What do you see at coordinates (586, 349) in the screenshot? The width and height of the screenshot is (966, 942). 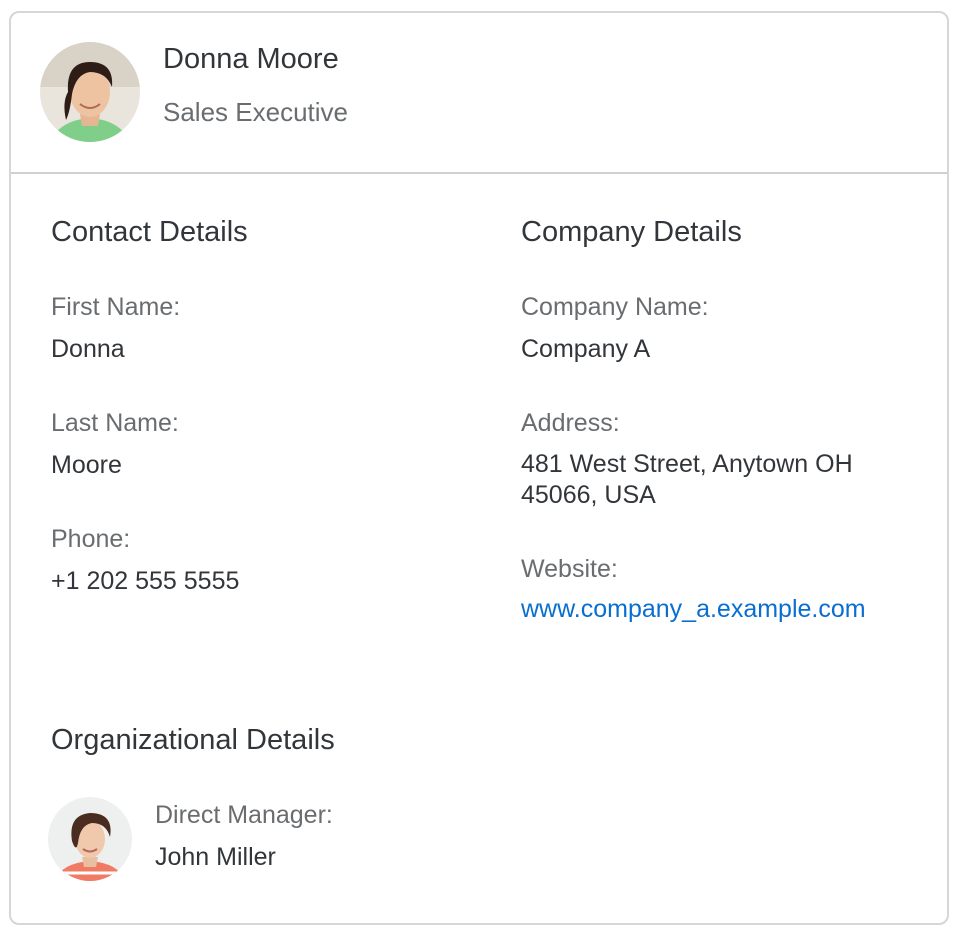 I see `company-name-value: Company A` at bounding box center [586, 349].